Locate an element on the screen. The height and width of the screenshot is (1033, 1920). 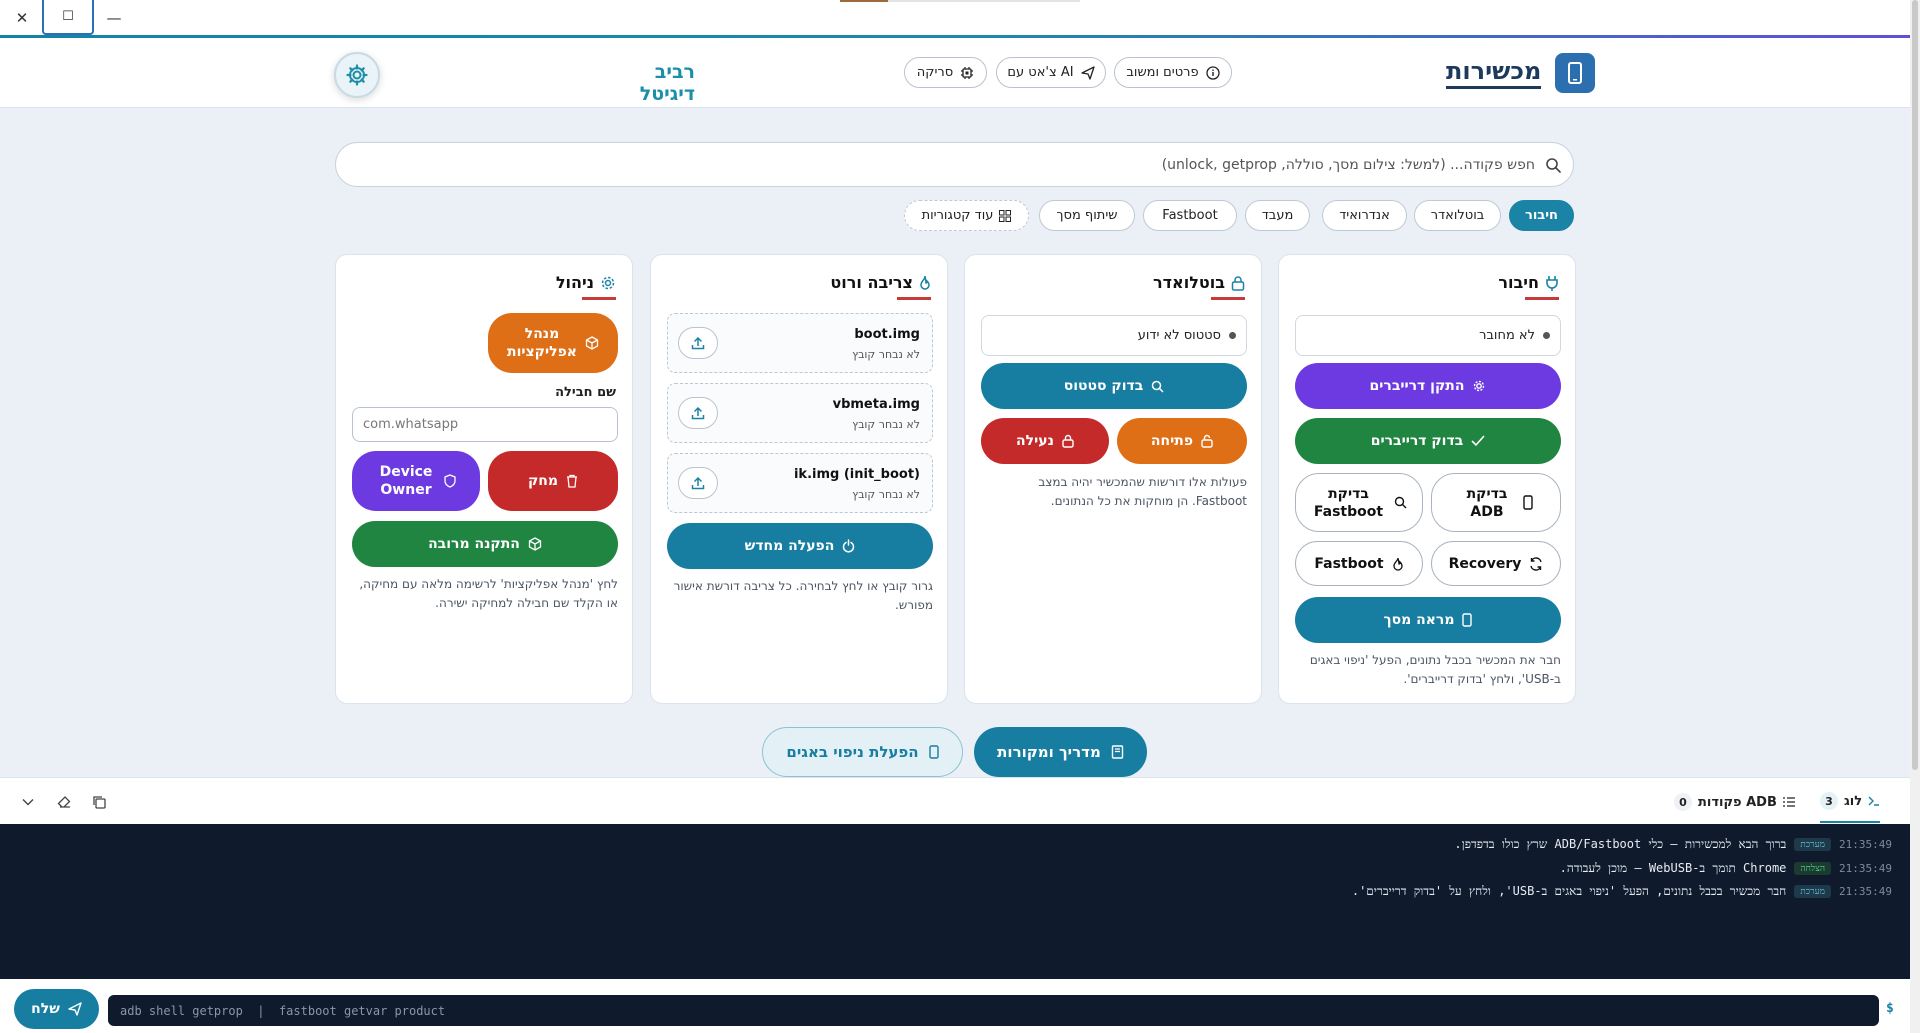
file-dropzone-vbmeta: vbmeta.img לא נבחר קובץ is located at coordinates (800, 413).